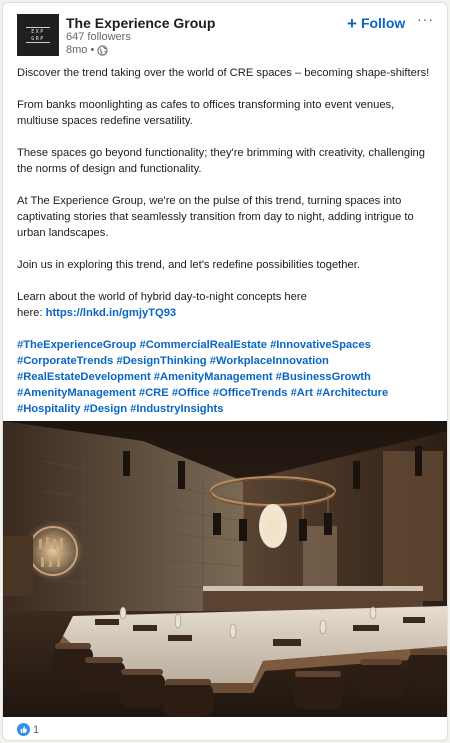 The height and width of the screenshot is (743, 450). Describe the element at coordinates (154, 393) in the screenshot. I see `hashtag: #CRE` at that location.